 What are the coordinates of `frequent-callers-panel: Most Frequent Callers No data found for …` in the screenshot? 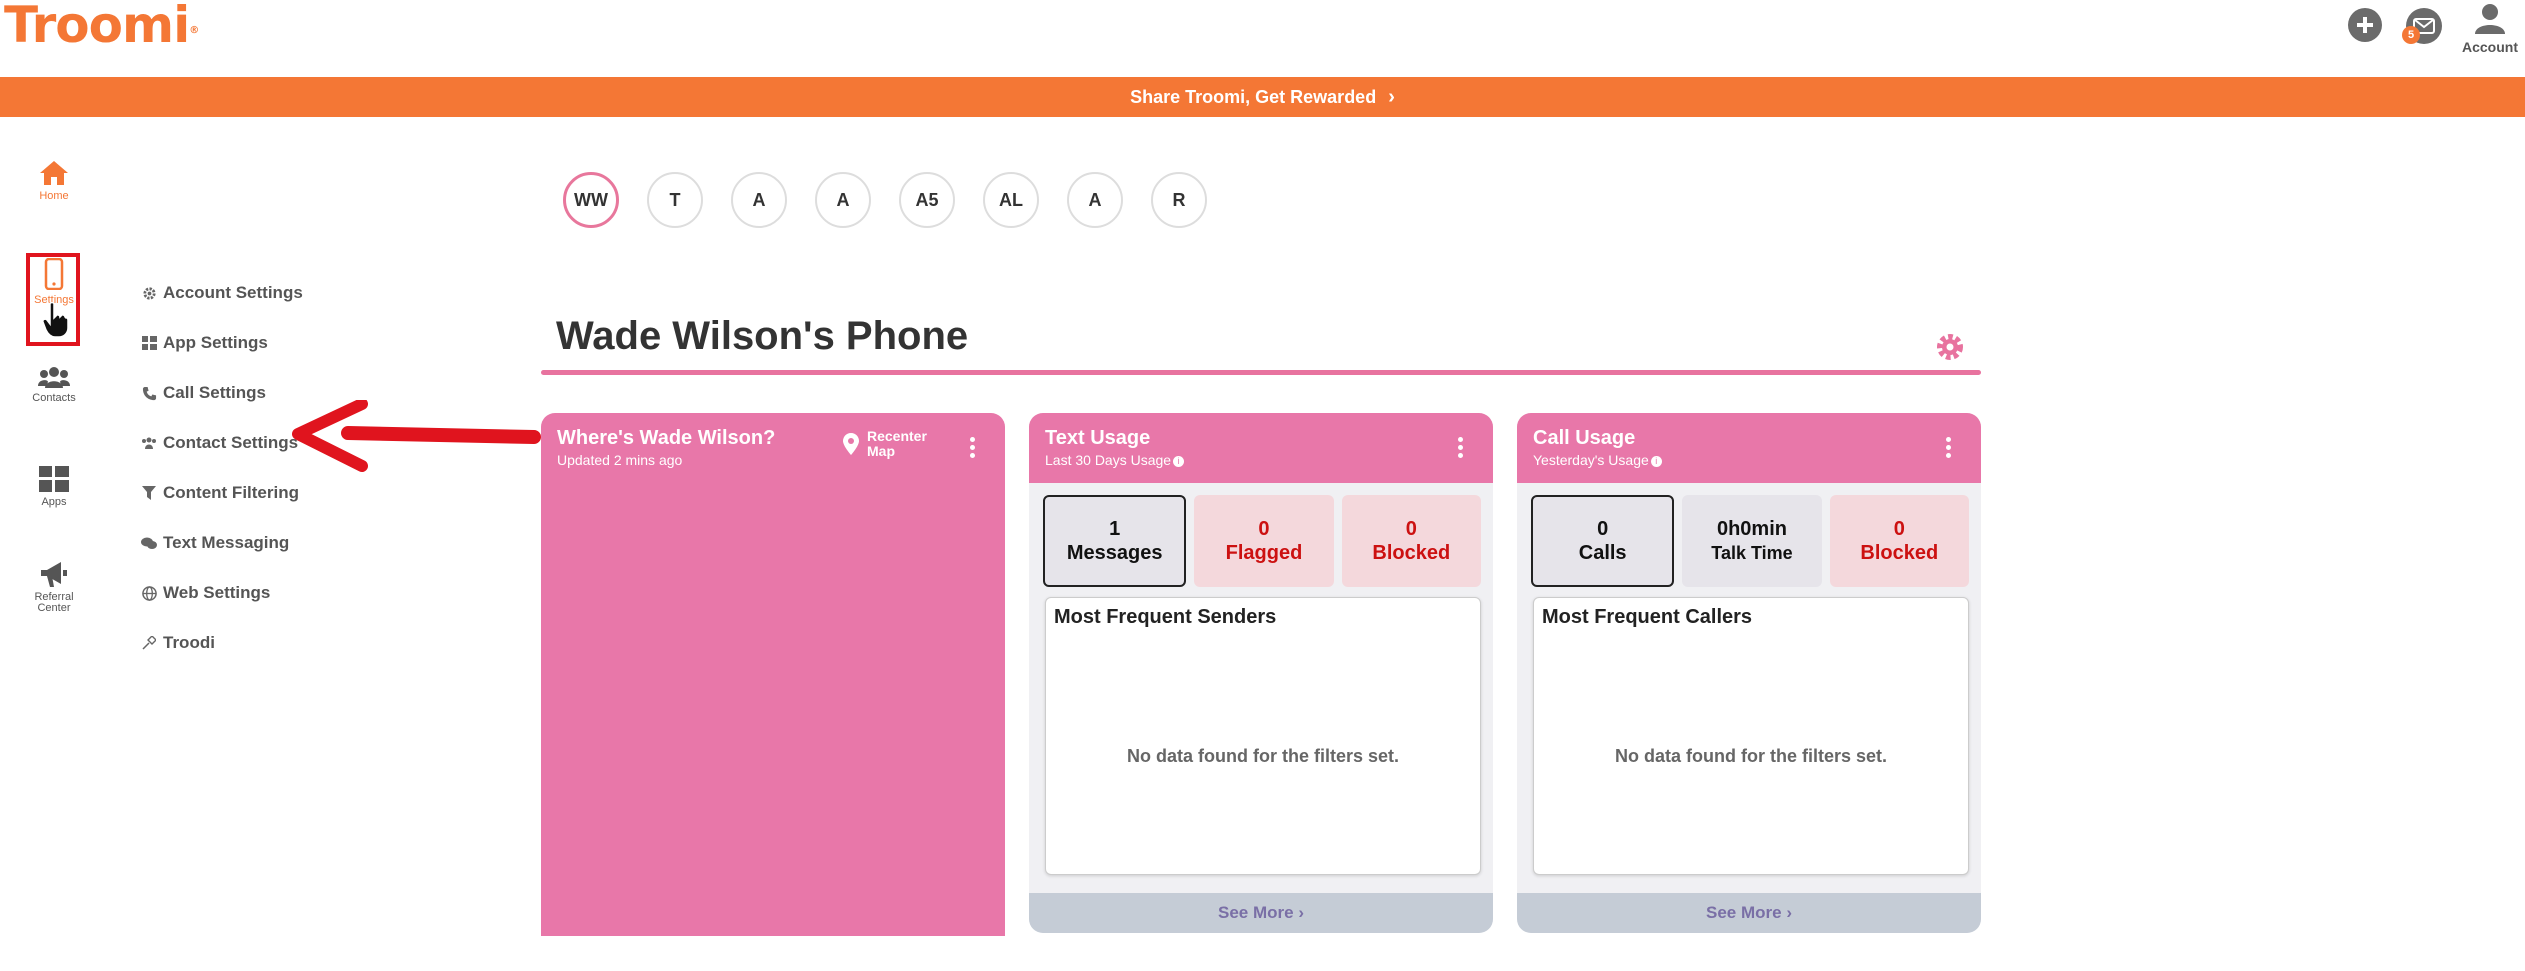 It's located at (1751, 736).